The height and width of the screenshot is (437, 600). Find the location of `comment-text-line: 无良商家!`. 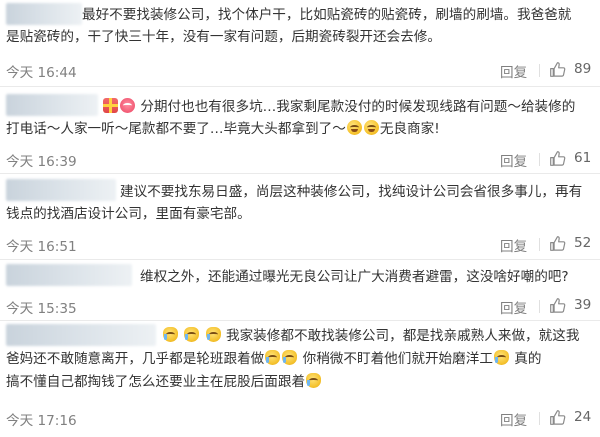

comment-text-line: 无良商家! is located at coordinates (409, 129).